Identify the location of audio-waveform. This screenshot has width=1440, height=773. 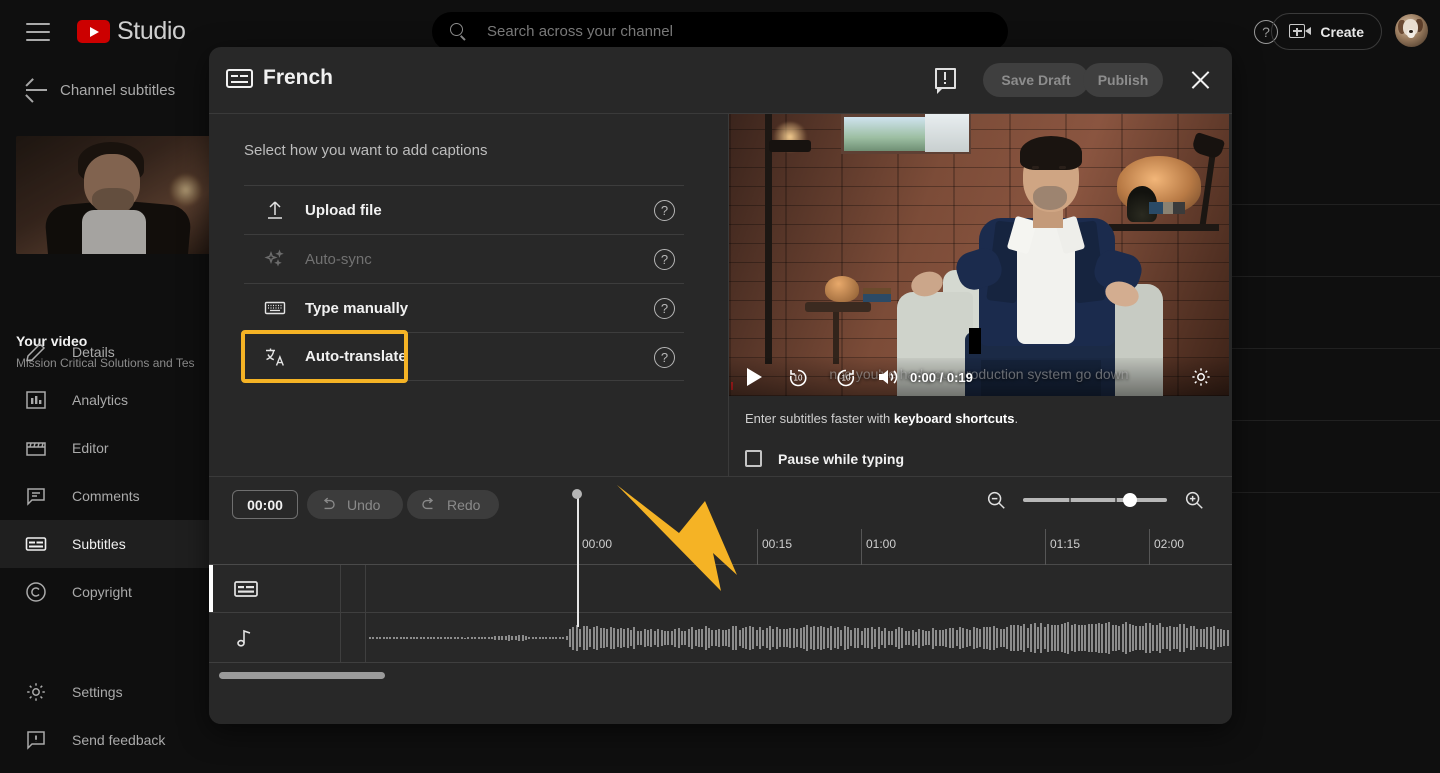
(800, 638).